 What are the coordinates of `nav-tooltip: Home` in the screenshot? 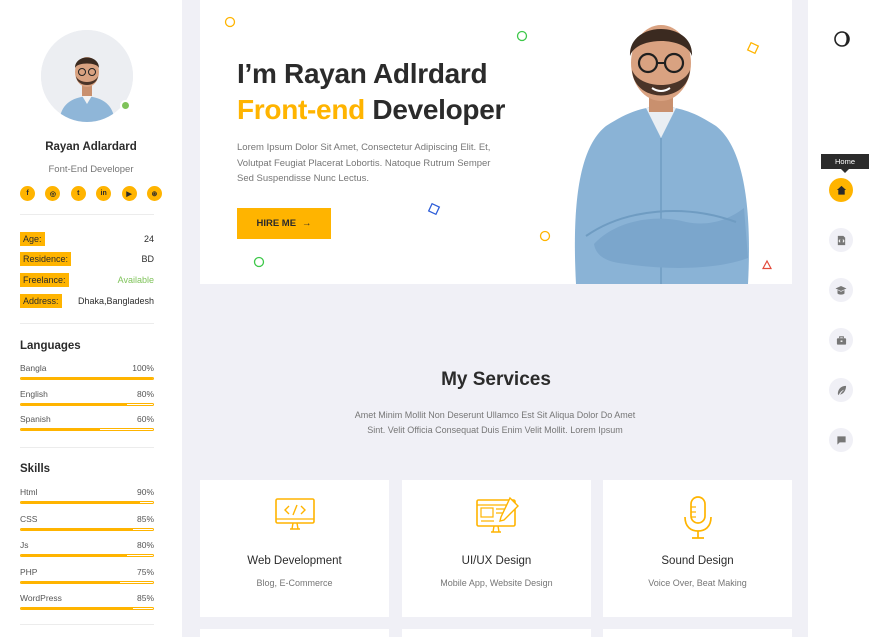 It's located at (845, 161).